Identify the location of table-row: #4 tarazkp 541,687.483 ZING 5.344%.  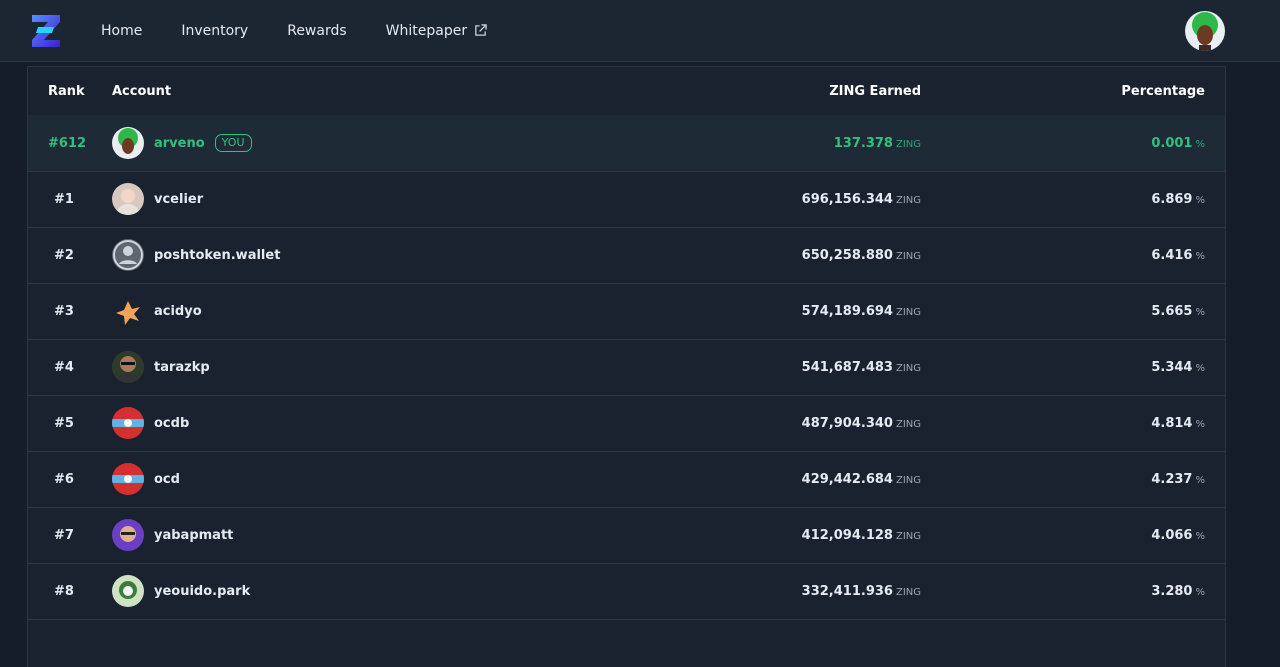
(626, 367).